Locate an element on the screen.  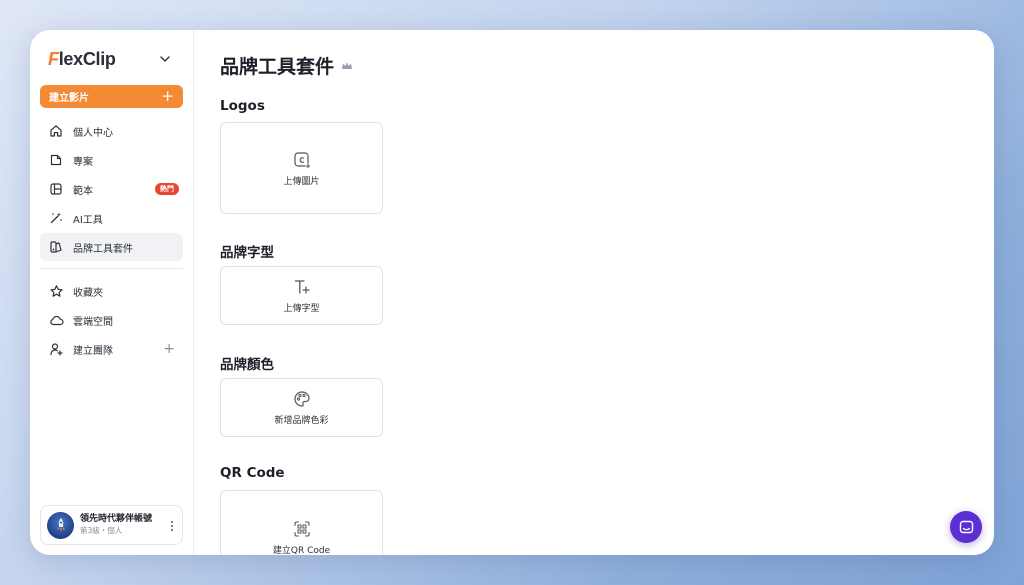
palette-icon is located at coordinates (302, 399).